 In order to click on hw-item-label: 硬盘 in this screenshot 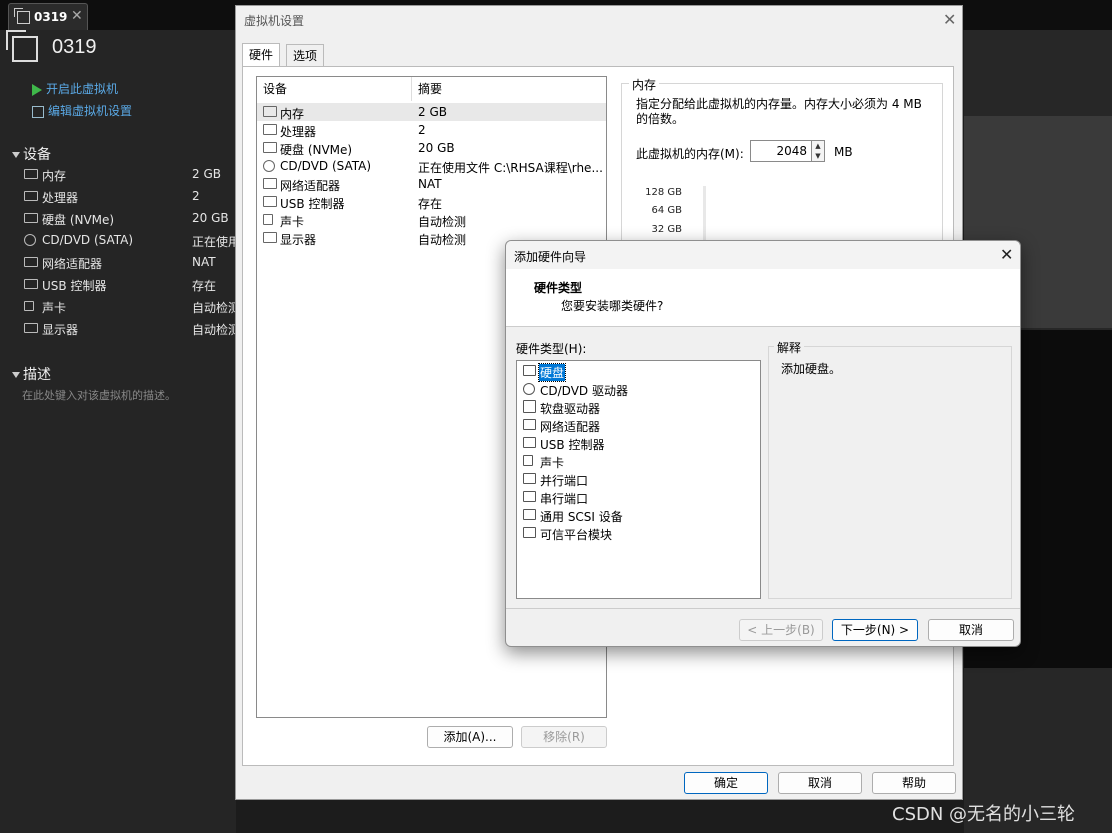, I will do `click(552, 372)`.